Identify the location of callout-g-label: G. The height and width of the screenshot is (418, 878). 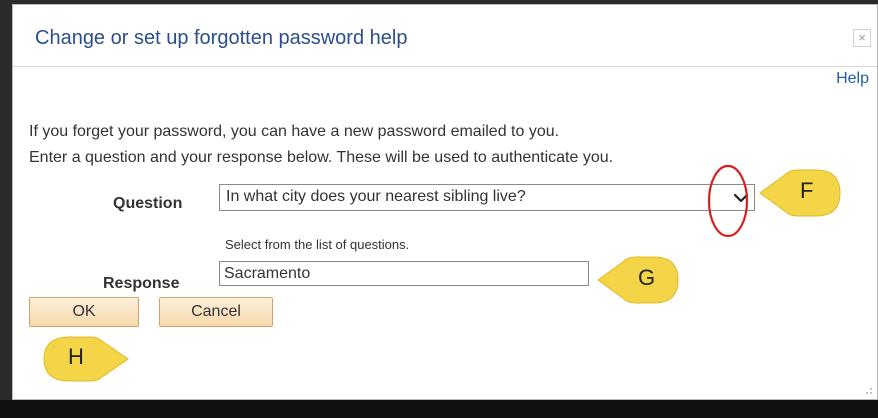
(647, 277).